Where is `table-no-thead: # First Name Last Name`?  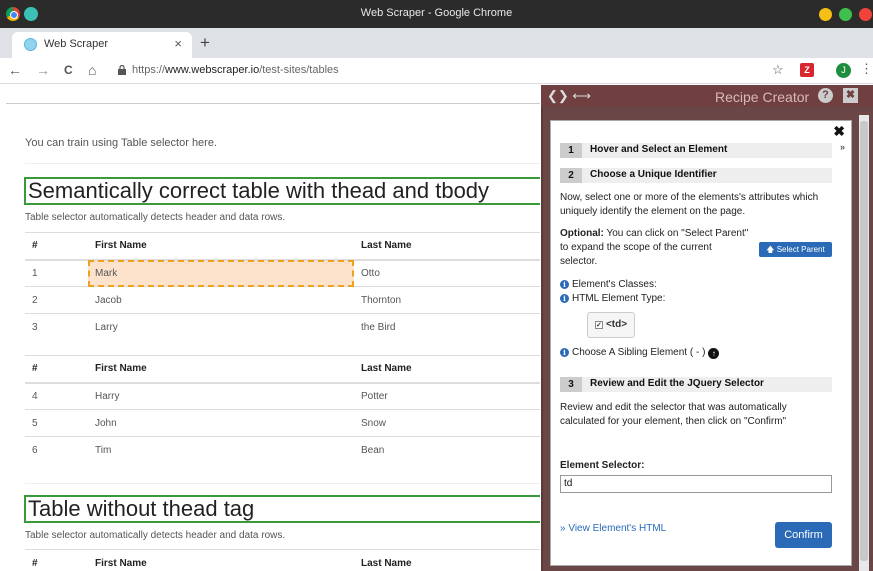
table-no-thead: # First Name Last Name is located at coordinates (282, 560).